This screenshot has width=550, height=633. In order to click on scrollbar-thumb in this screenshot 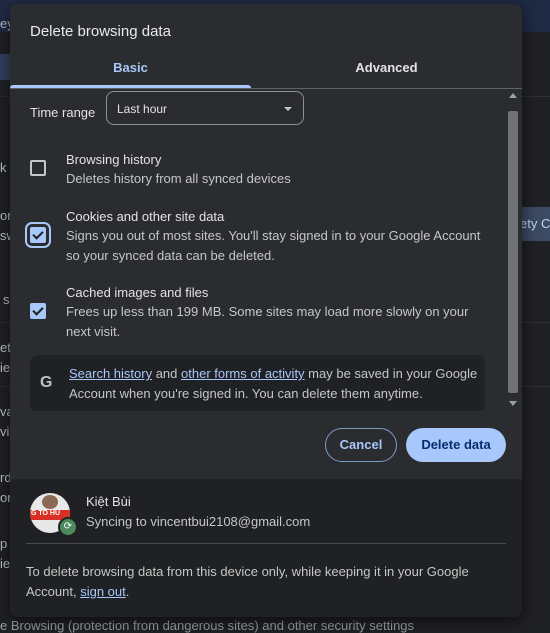, I will do `click(513, 252)`.